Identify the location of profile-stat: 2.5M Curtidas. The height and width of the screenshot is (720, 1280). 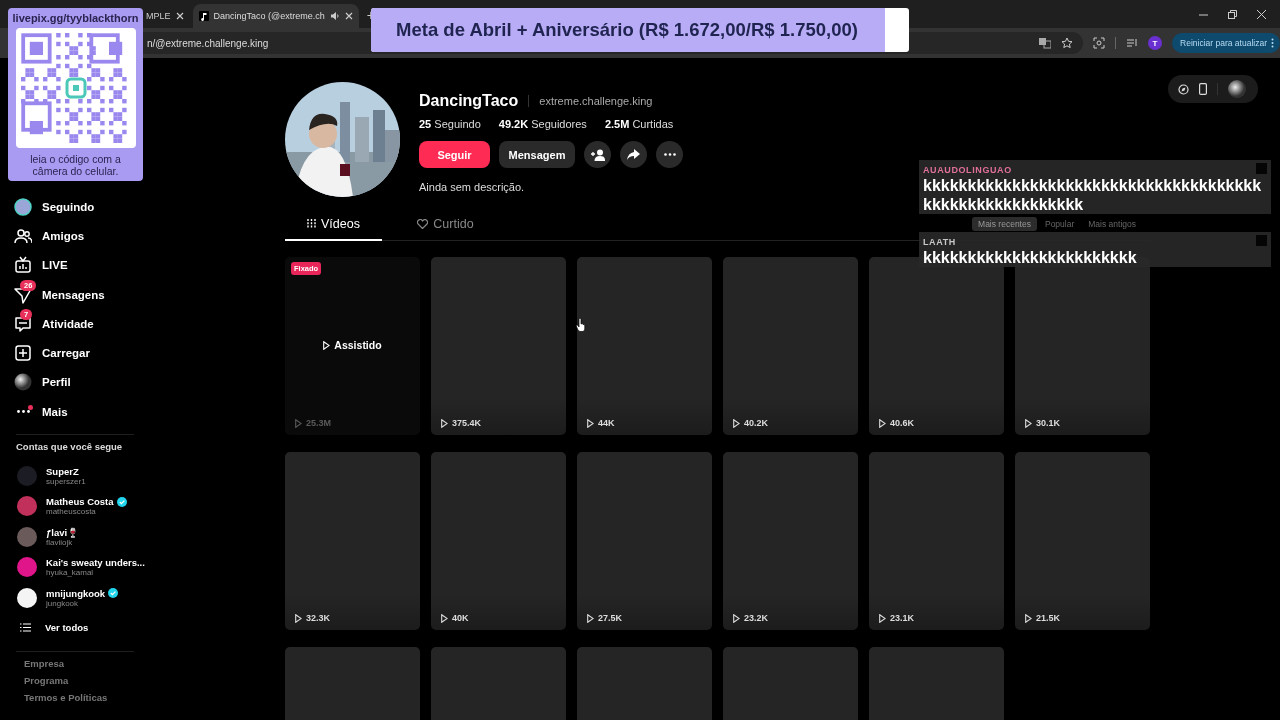
(639, 124).